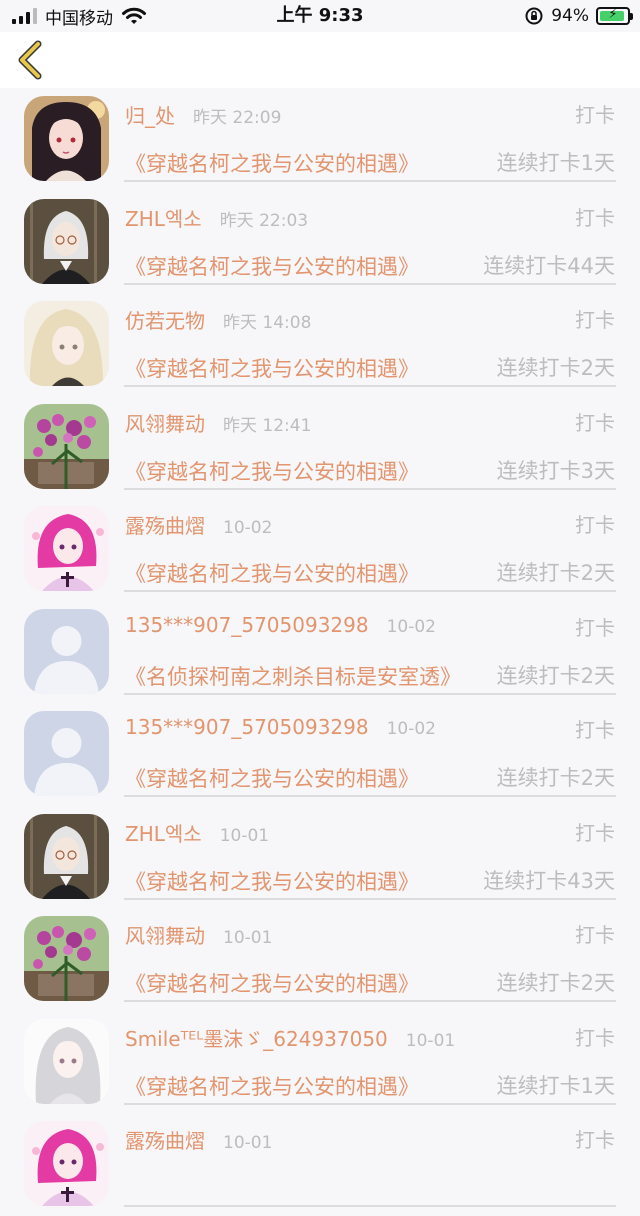  I want to click on list-item: 露殇曲熠 10-02 打卡《穿越名柯之我与公安的相遇》 连续打卡2天, so click(320, 549).